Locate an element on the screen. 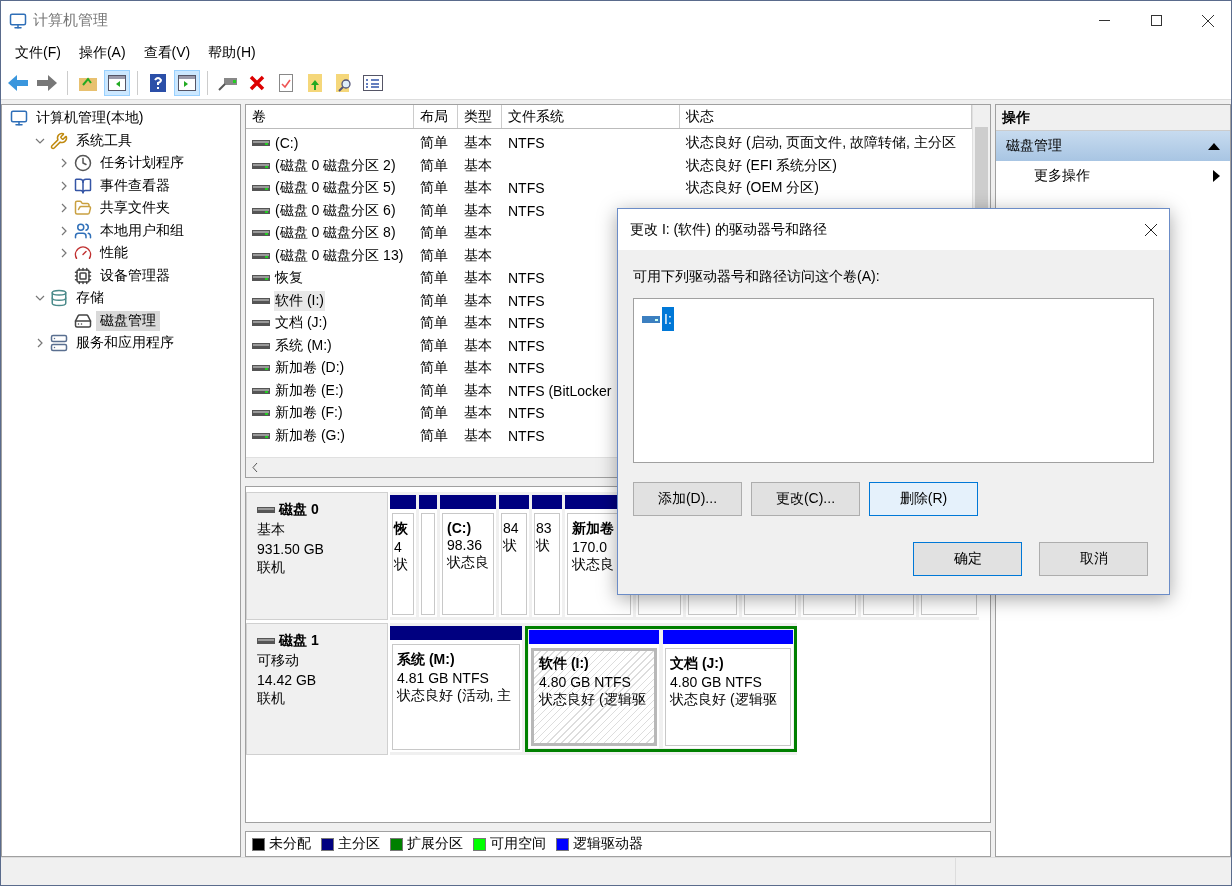 This screenshot has width=1232, height=886. partition-block: 系统 (M:) 4.81 GB NTFS 状态良好 (活动, 主 is located at coordinates (456, 689).